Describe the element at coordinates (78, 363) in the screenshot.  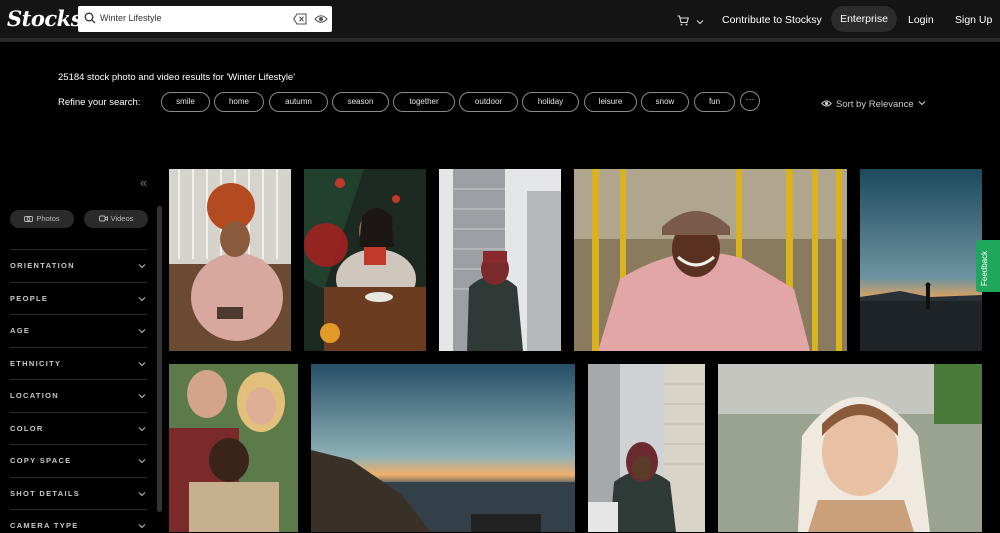
I see `filter-ethnicity: ETHNICITY` at that location.